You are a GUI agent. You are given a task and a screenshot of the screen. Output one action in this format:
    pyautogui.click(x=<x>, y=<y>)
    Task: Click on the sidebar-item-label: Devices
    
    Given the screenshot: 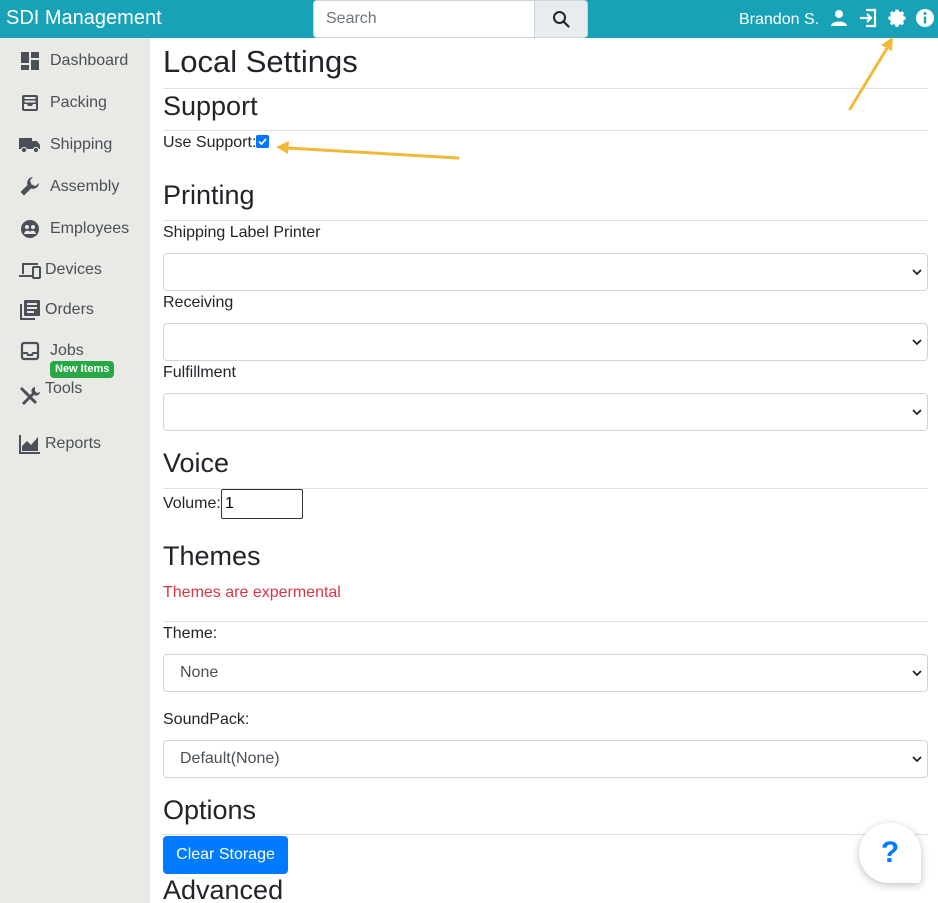 What is the action you would take?
    pyautogui.click(x=73, y=269)
    